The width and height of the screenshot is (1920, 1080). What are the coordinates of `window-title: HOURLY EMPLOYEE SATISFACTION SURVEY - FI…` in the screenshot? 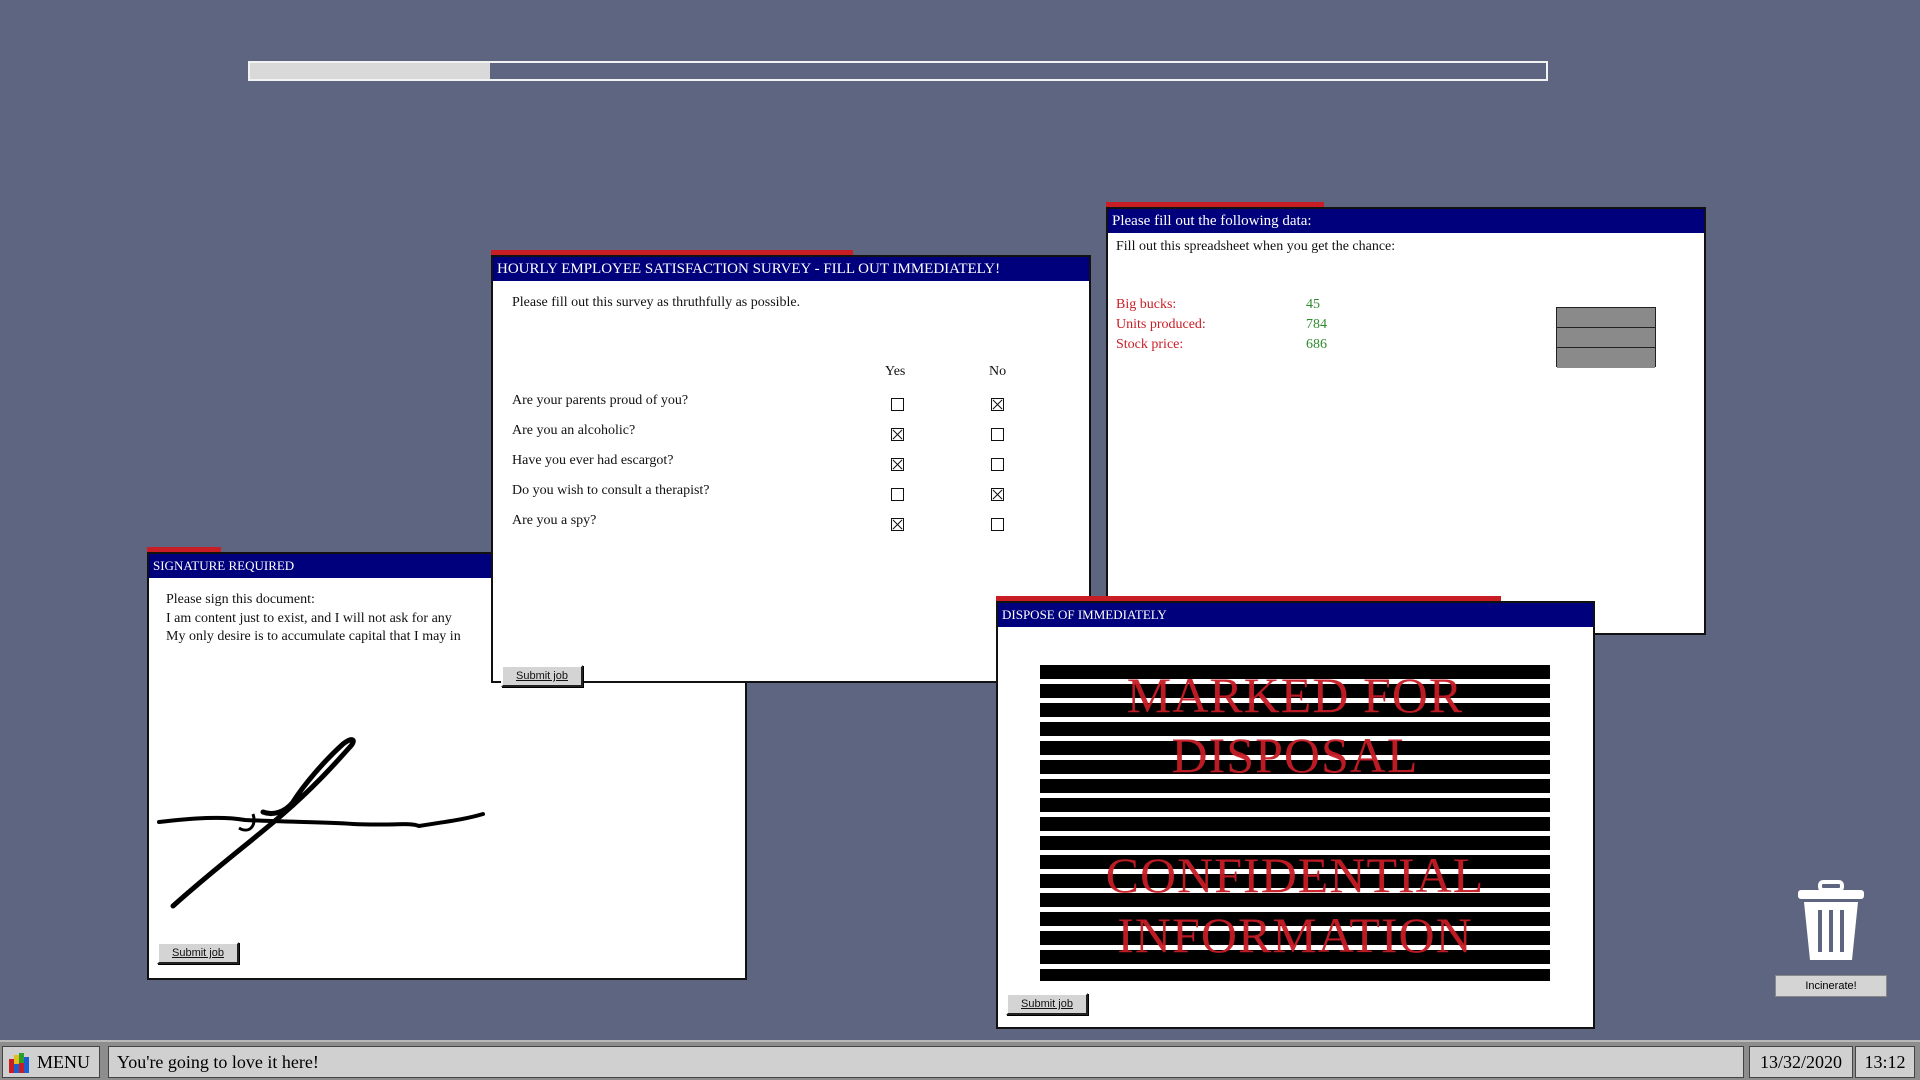 It's located at (791, 269).